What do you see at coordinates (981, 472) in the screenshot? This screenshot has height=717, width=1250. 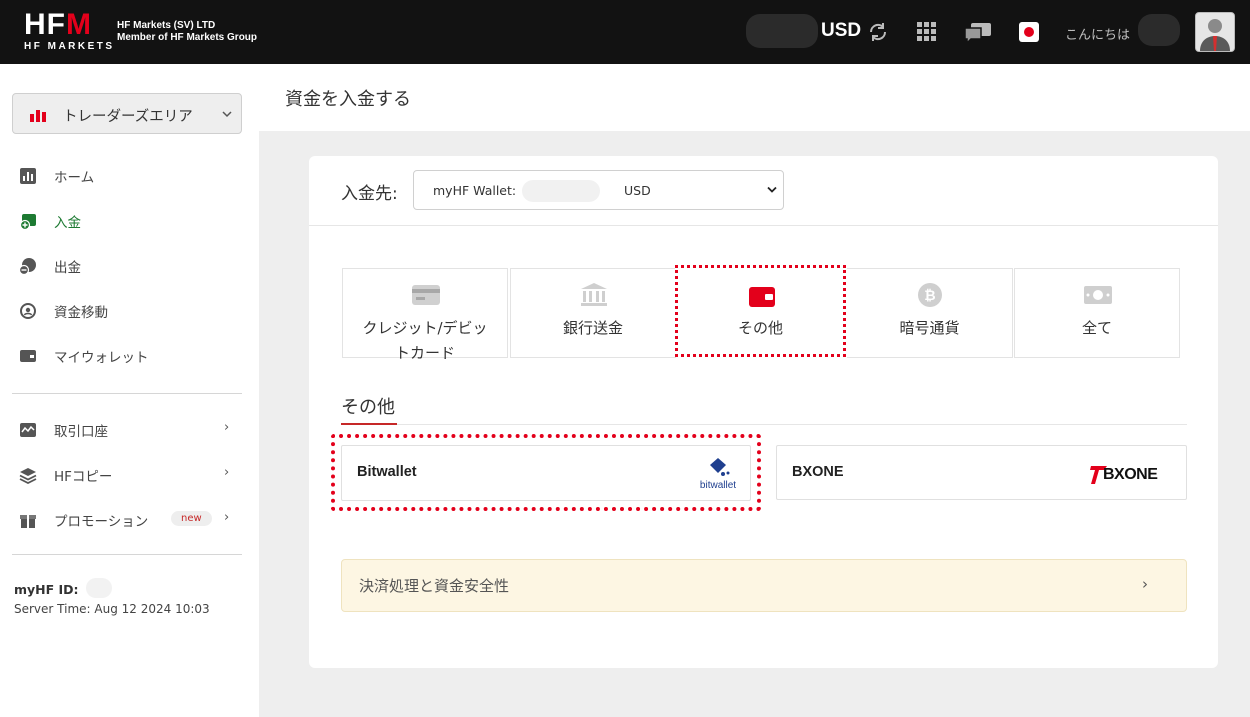 I see `provider-bxone: BXONE BXONE` at bounding box center [981, 472].